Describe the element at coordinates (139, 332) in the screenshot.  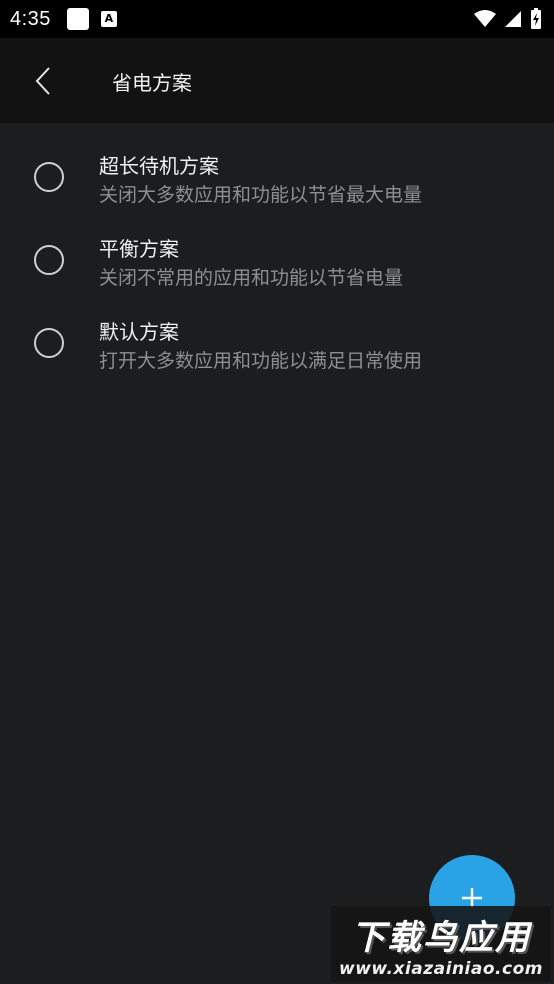
I see `plan-title: 默认方案` at that location.